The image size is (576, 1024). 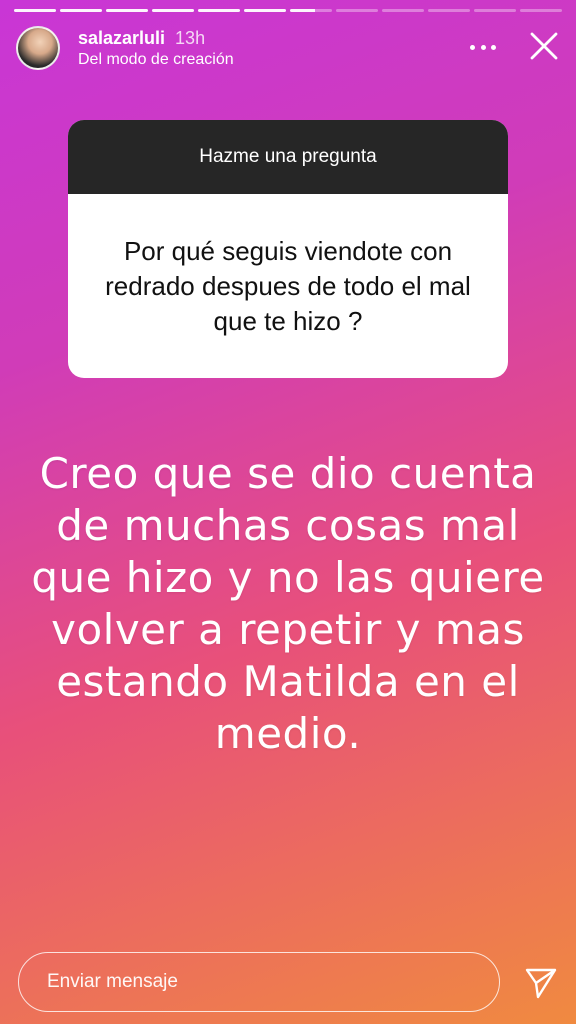 What do you see at coordinates (288, 10) in the screenshot?
I see `story-progress-bar` at bounding box center [288, 10].